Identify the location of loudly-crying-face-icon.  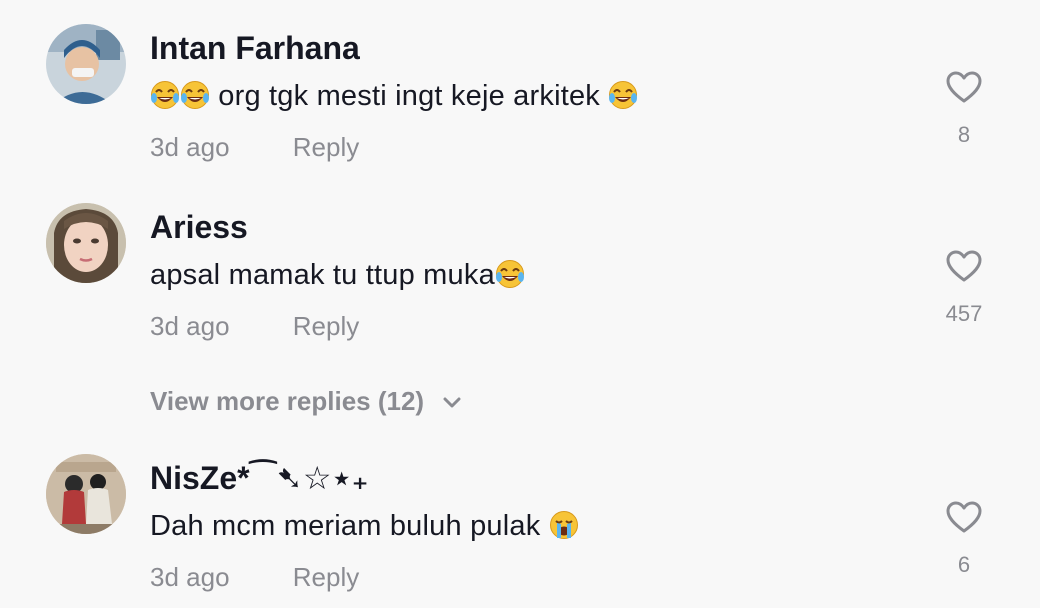
(564, 525).